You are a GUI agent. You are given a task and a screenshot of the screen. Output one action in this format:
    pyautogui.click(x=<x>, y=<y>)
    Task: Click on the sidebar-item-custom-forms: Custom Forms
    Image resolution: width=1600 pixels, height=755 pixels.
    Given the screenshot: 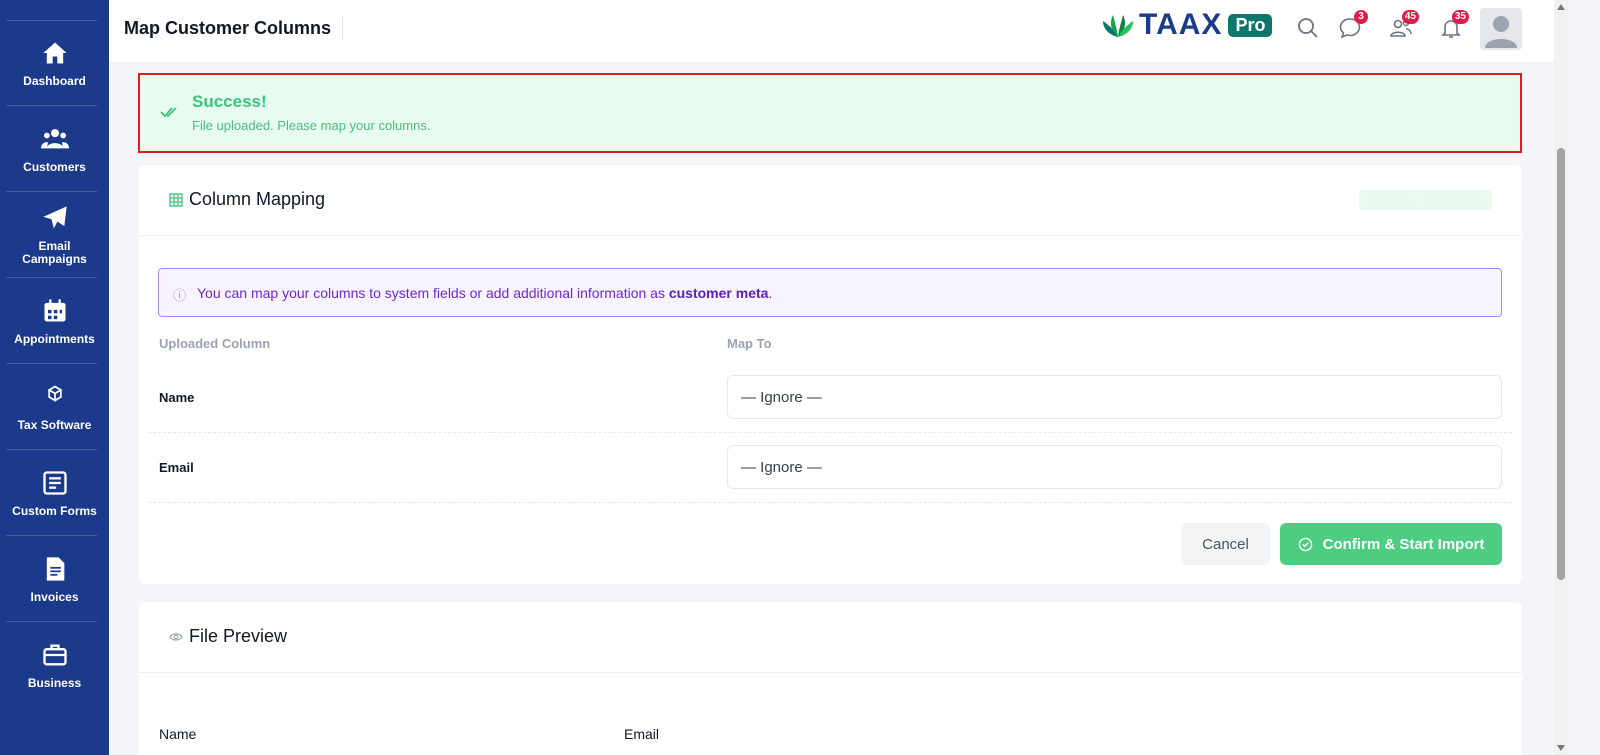 What is the action you would take?
    pyautogui.click(x=54, y=493)
    